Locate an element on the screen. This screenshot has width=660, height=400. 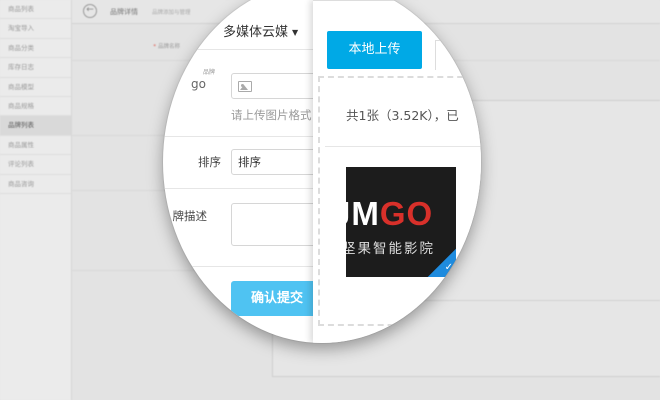
sidebar-item-consult: 商品咨询 is located at coordinates (35, 184).